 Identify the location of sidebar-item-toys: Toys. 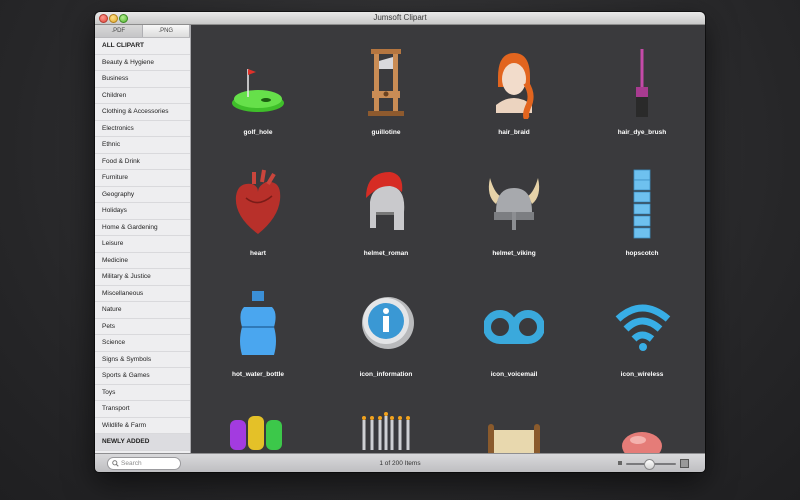
(142, 393).